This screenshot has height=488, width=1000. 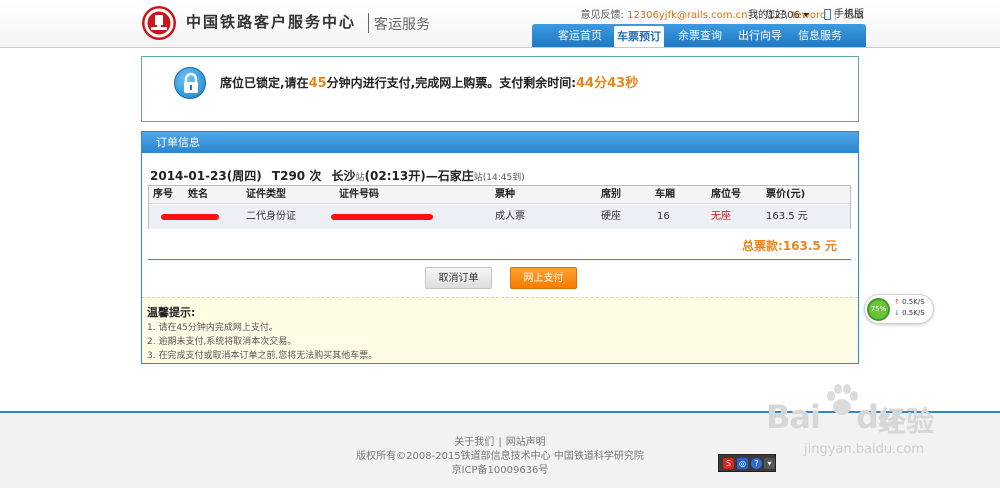 What do you see at coordinates (607, 83) in the screenshot?
I see `remaining-time: 44分43秒` at bounding box center [607, 83].